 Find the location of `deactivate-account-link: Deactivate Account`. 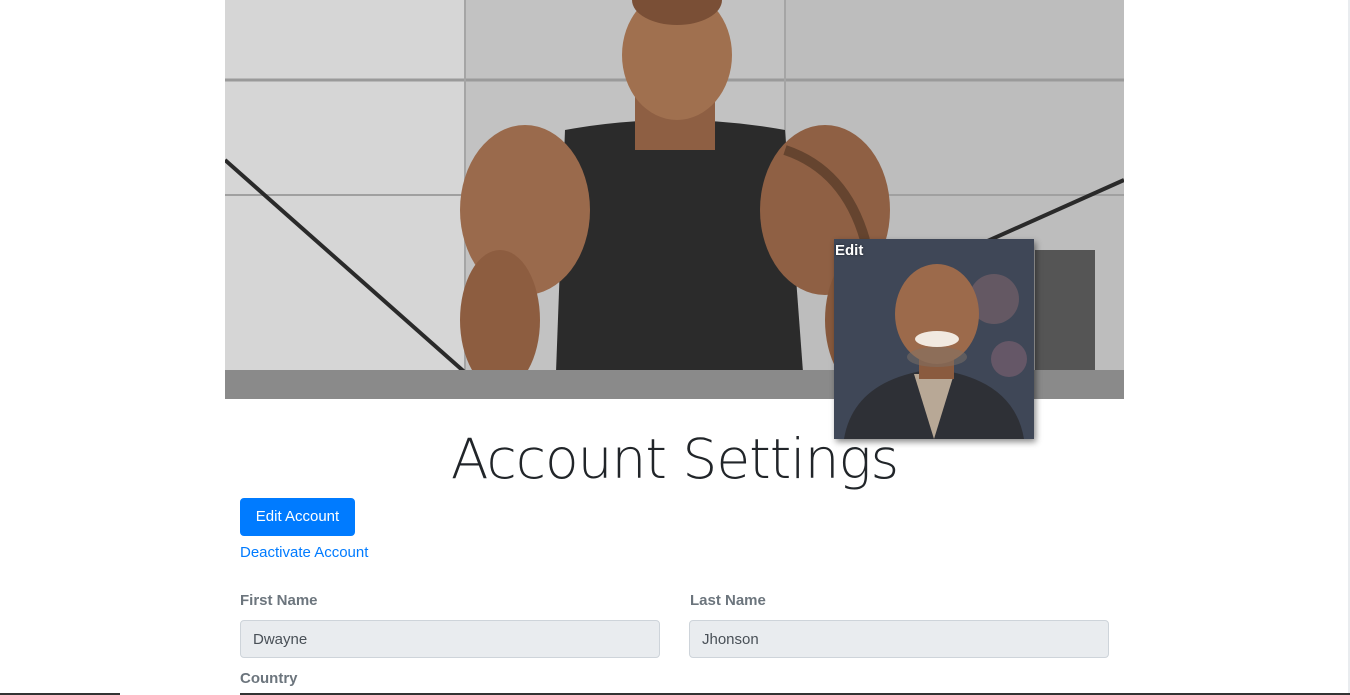

deactivate-account-link: Deactivate Account is located at coordinates (304, 553).